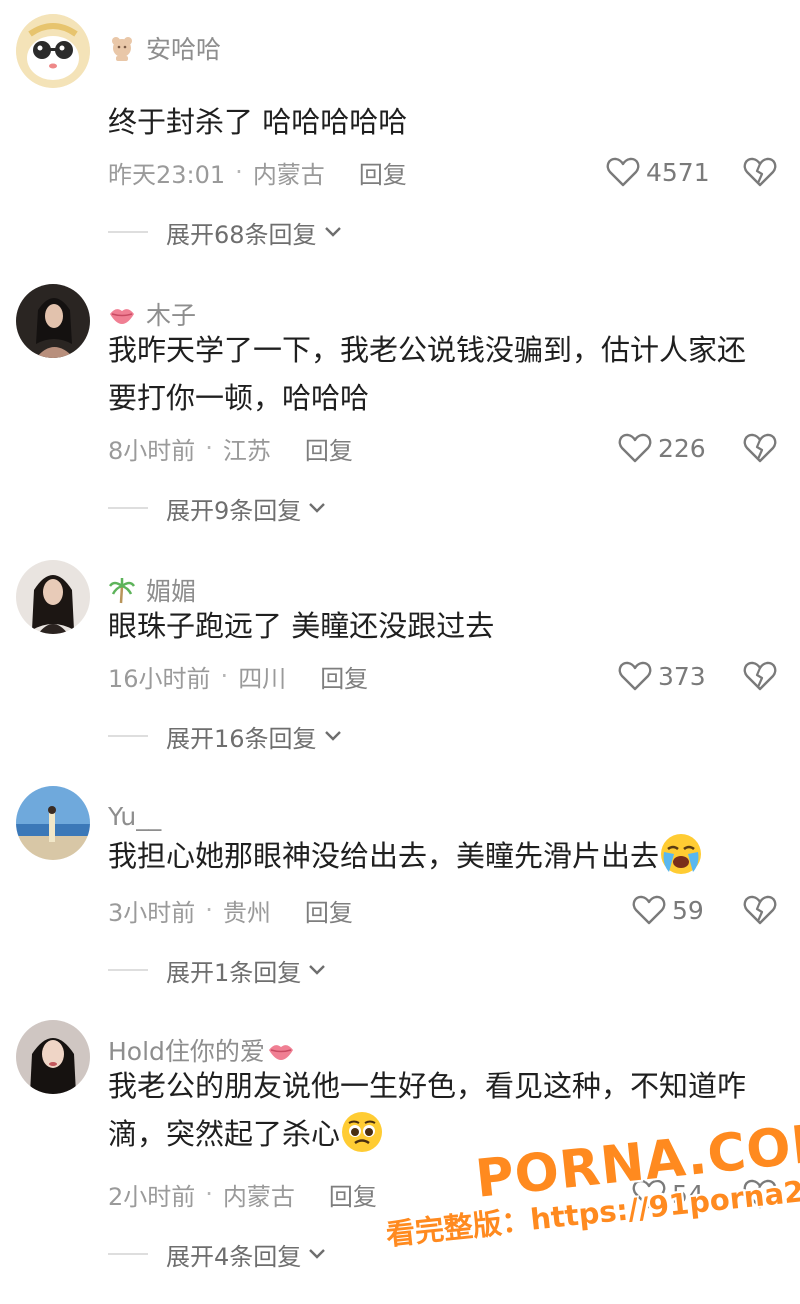  What do you see at coordinates (134, 816) in the screenshot?
I see `username: Yu__` at bounding box center [134, 816].